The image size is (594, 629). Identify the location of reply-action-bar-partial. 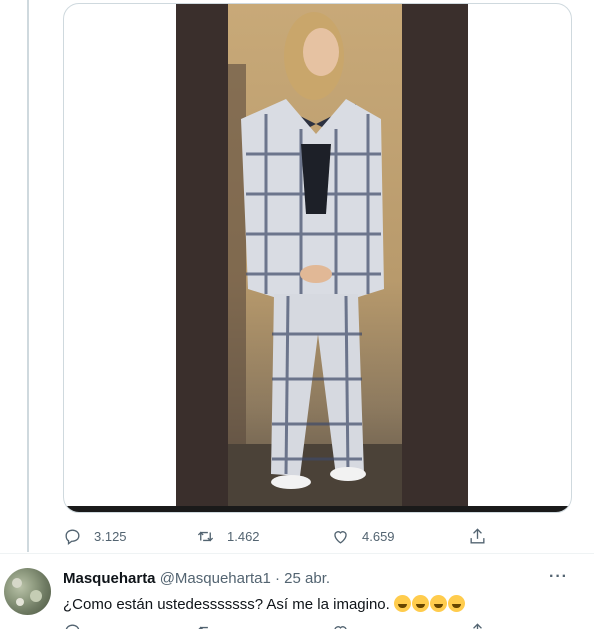
(278, 625).